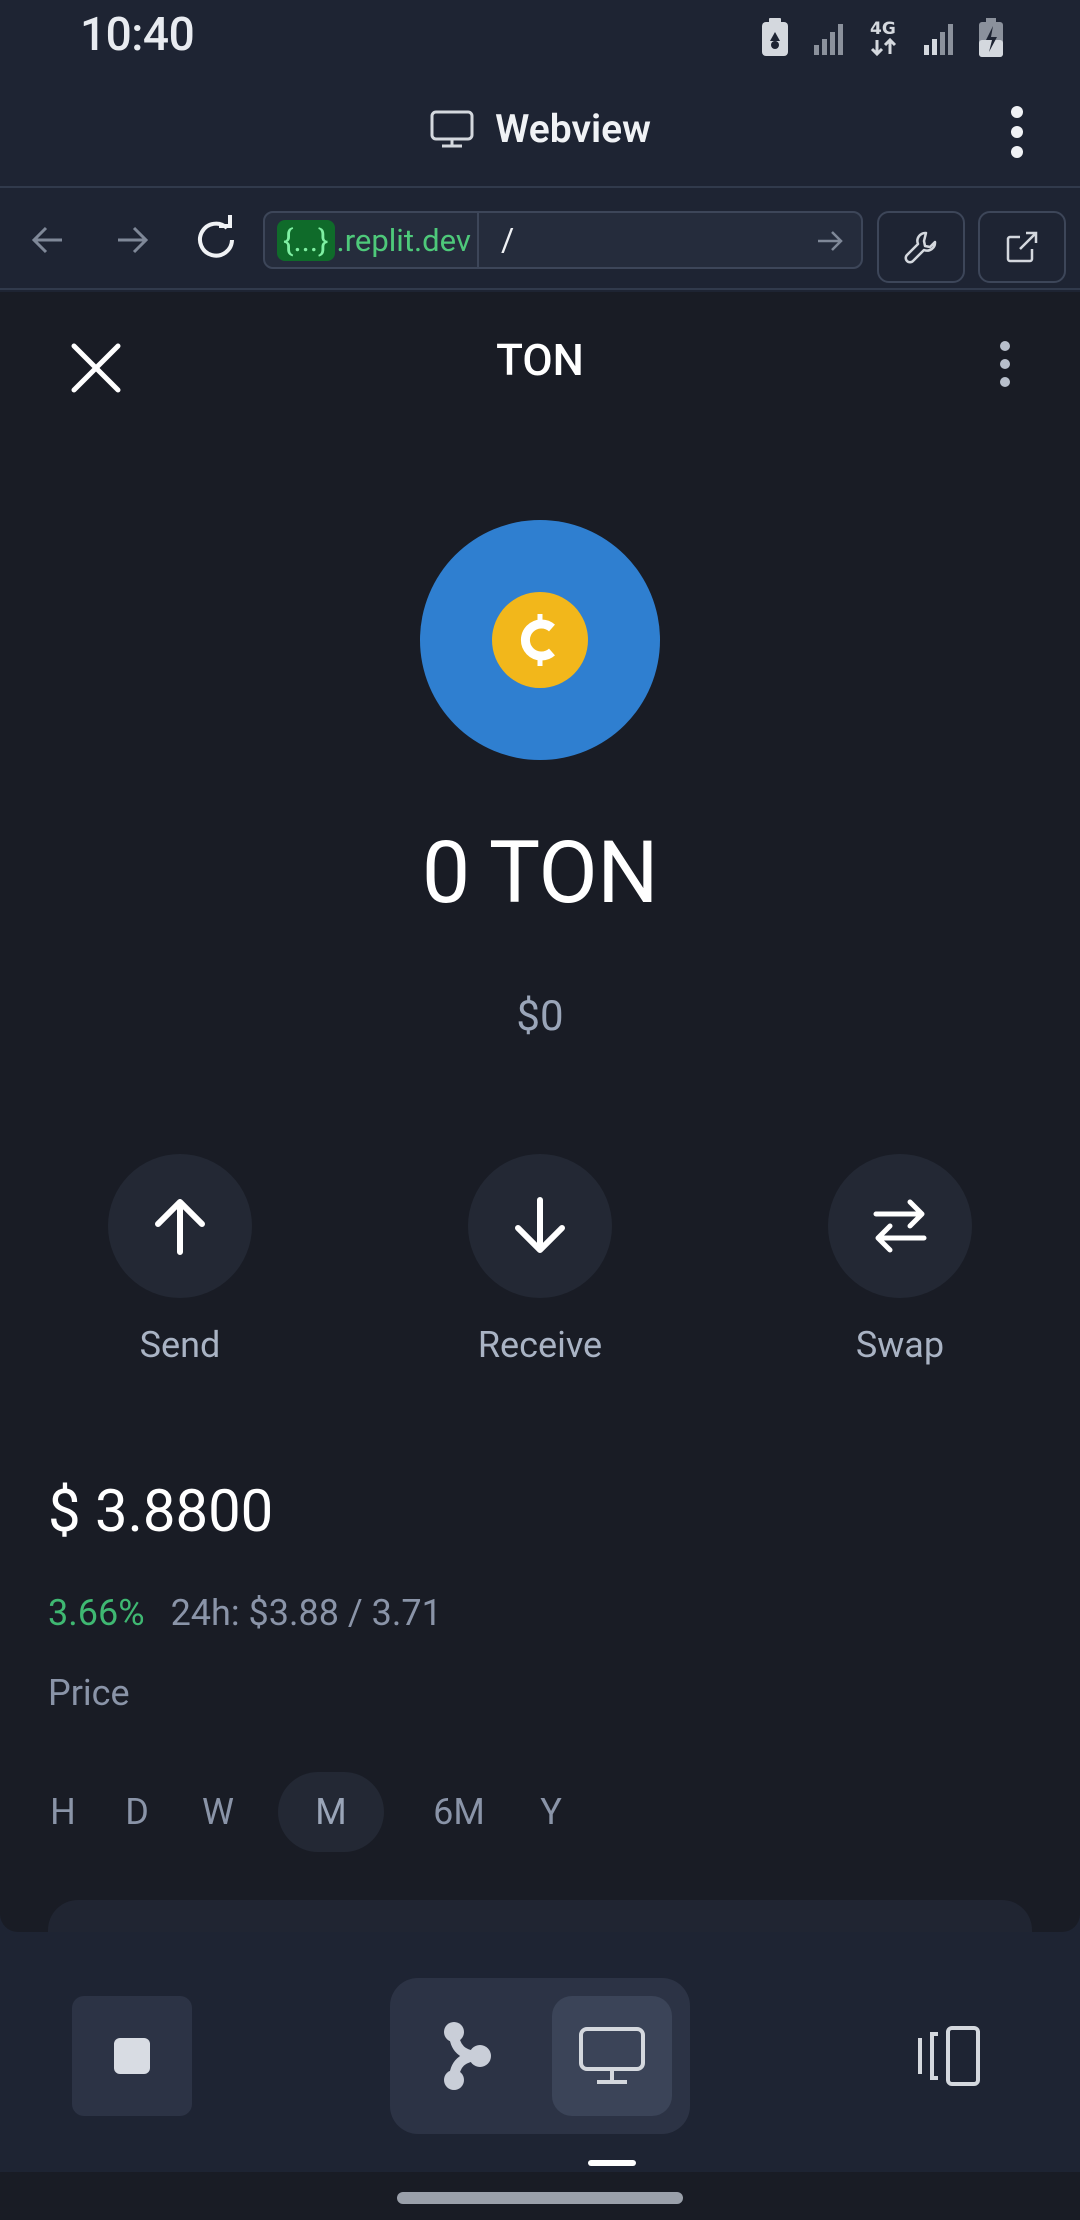 The width and height of the screenshot is (1080, 2220). I want to click on receive-button: Receive, so click(540, 1260).